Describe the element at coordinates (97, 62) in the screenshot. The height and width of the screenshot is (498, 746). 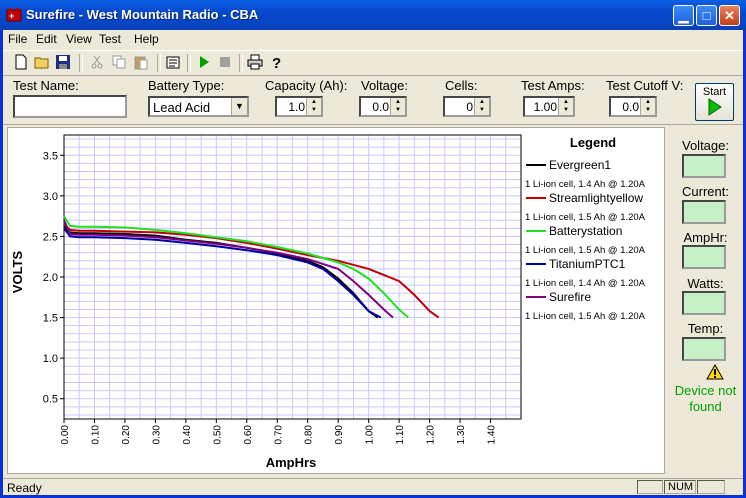
I see `cut-icon` at that location.